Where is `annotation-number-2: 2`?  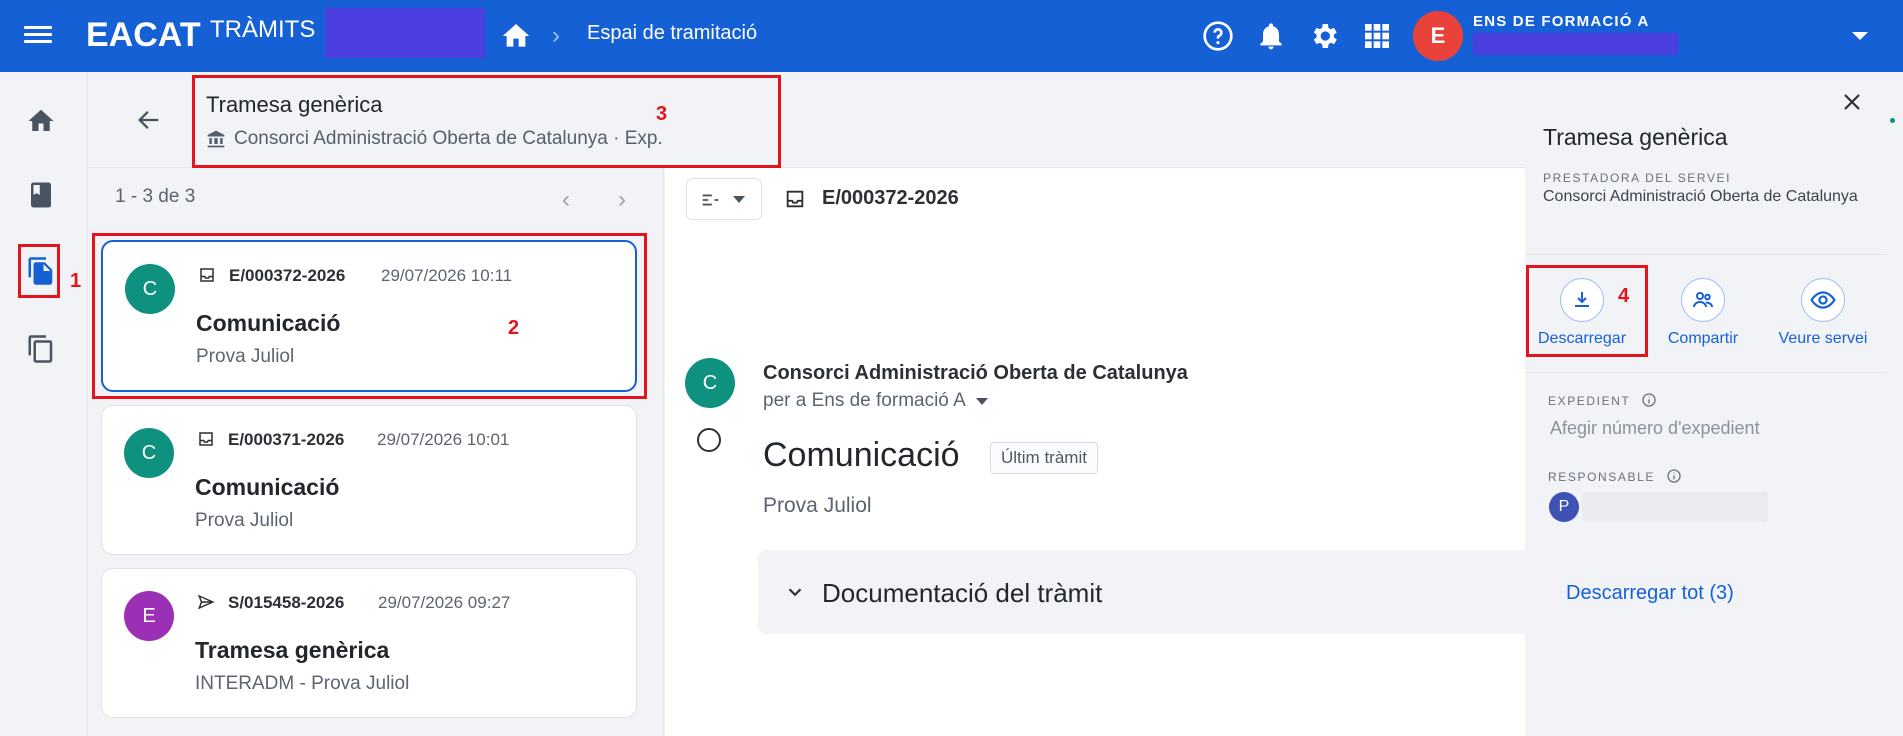
annotation-number-2: 2 is located at coordinates (514, 328).